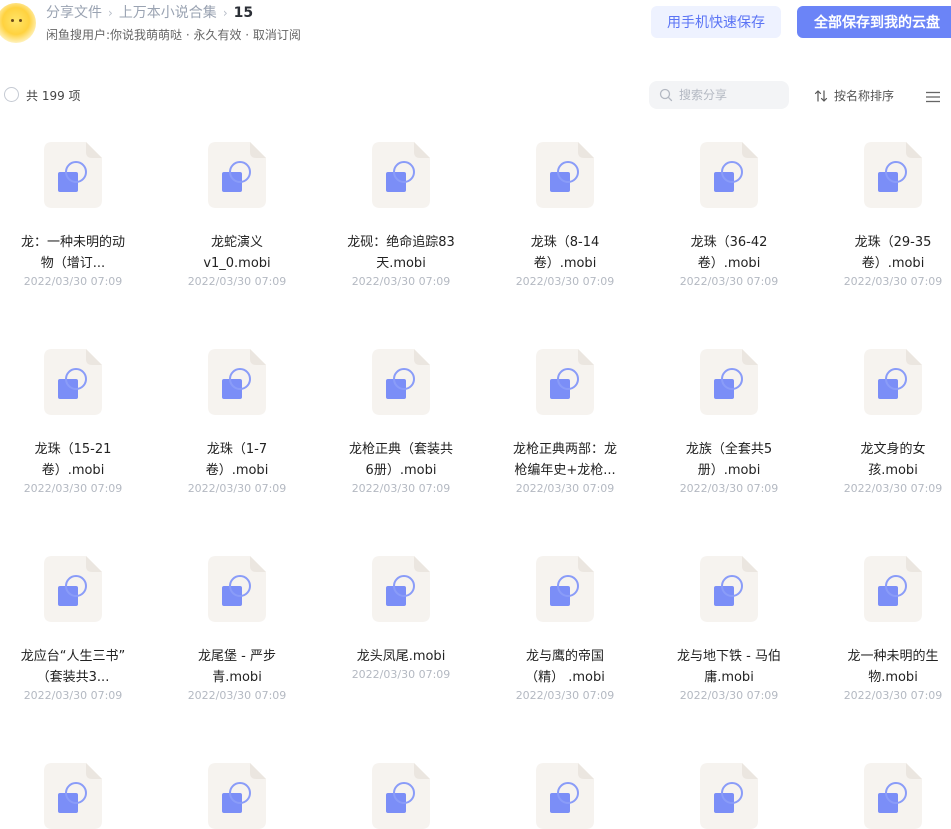  I want to click on file-name-line: 龙珠（15-21, so click(73, 449).